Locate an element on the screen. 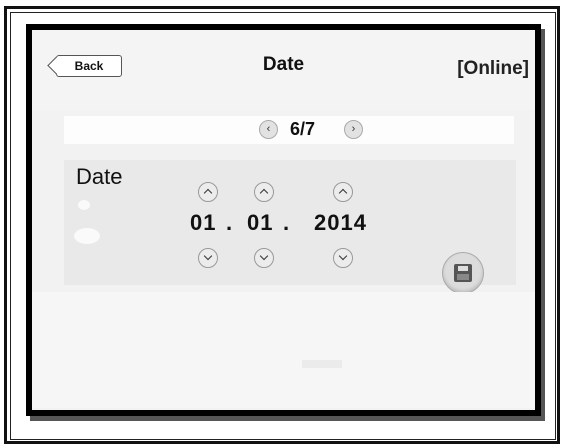 The width and height of the screenshot is (566, 448). year-down-button is located at coordinates (343, 258).